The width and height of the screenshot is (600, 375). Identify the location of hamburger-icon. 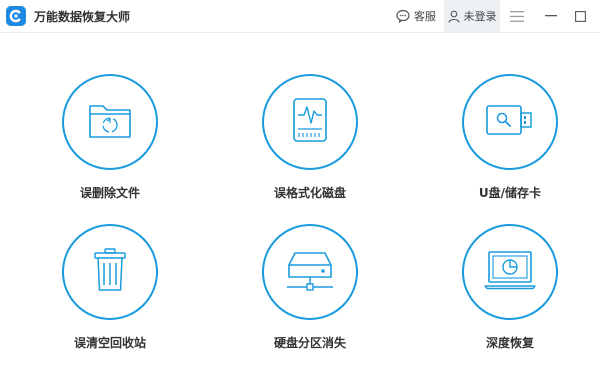
(517, 16).